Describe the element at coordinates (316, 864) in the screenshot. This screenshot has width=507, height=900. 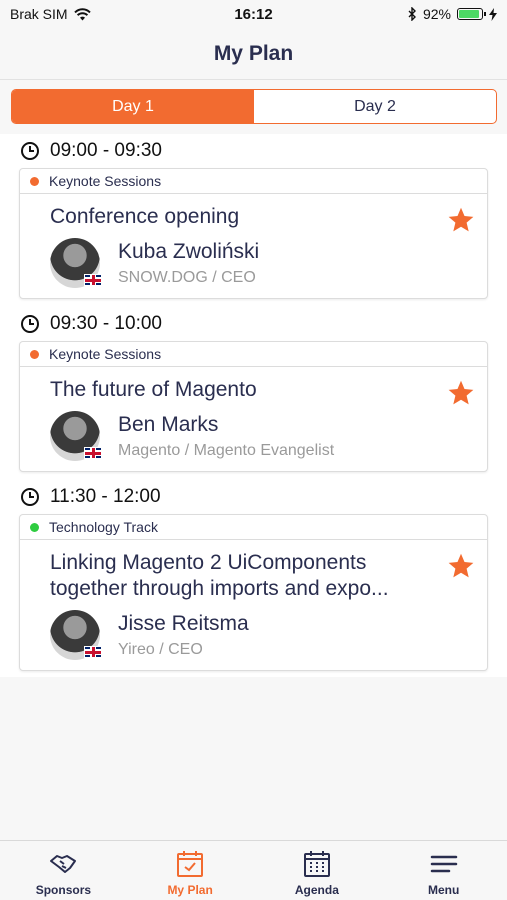
I see `calendar-grid-icon` at that location.